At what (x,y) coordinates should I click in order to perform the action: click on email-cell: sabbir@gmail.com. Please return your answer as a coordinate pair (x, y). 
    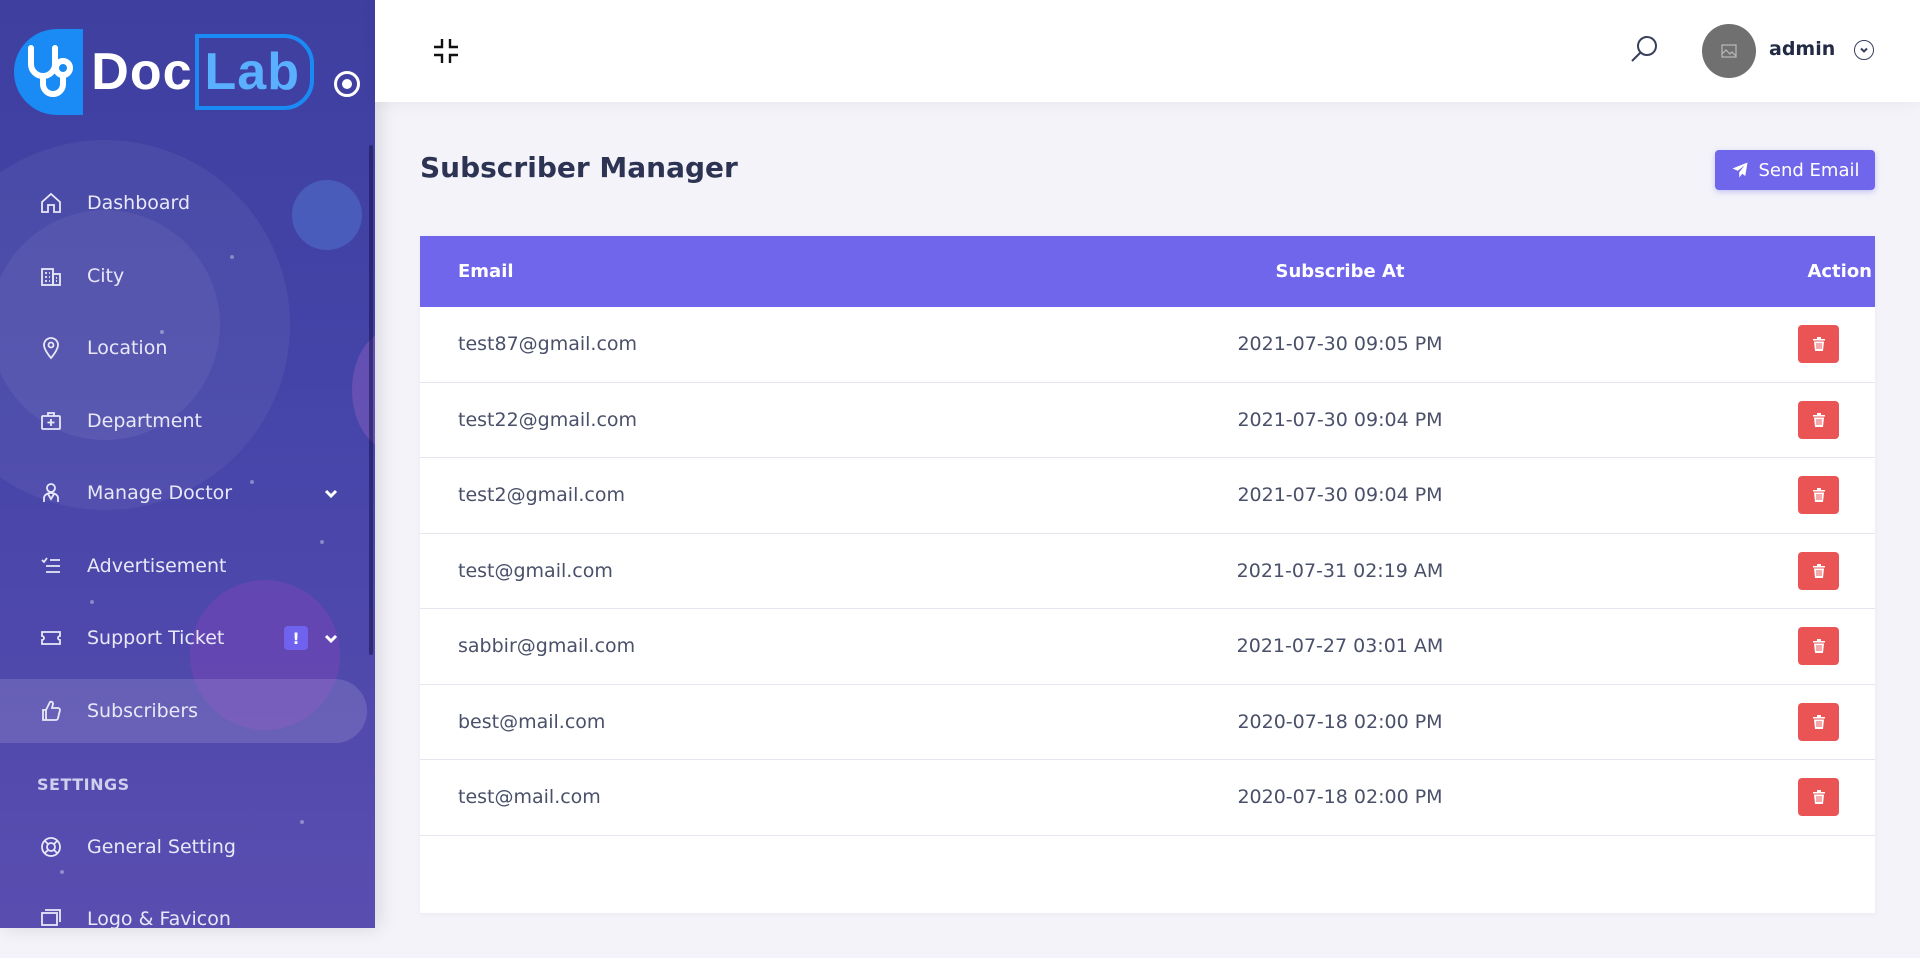
    Looking at the image, I should click on (547, 646).